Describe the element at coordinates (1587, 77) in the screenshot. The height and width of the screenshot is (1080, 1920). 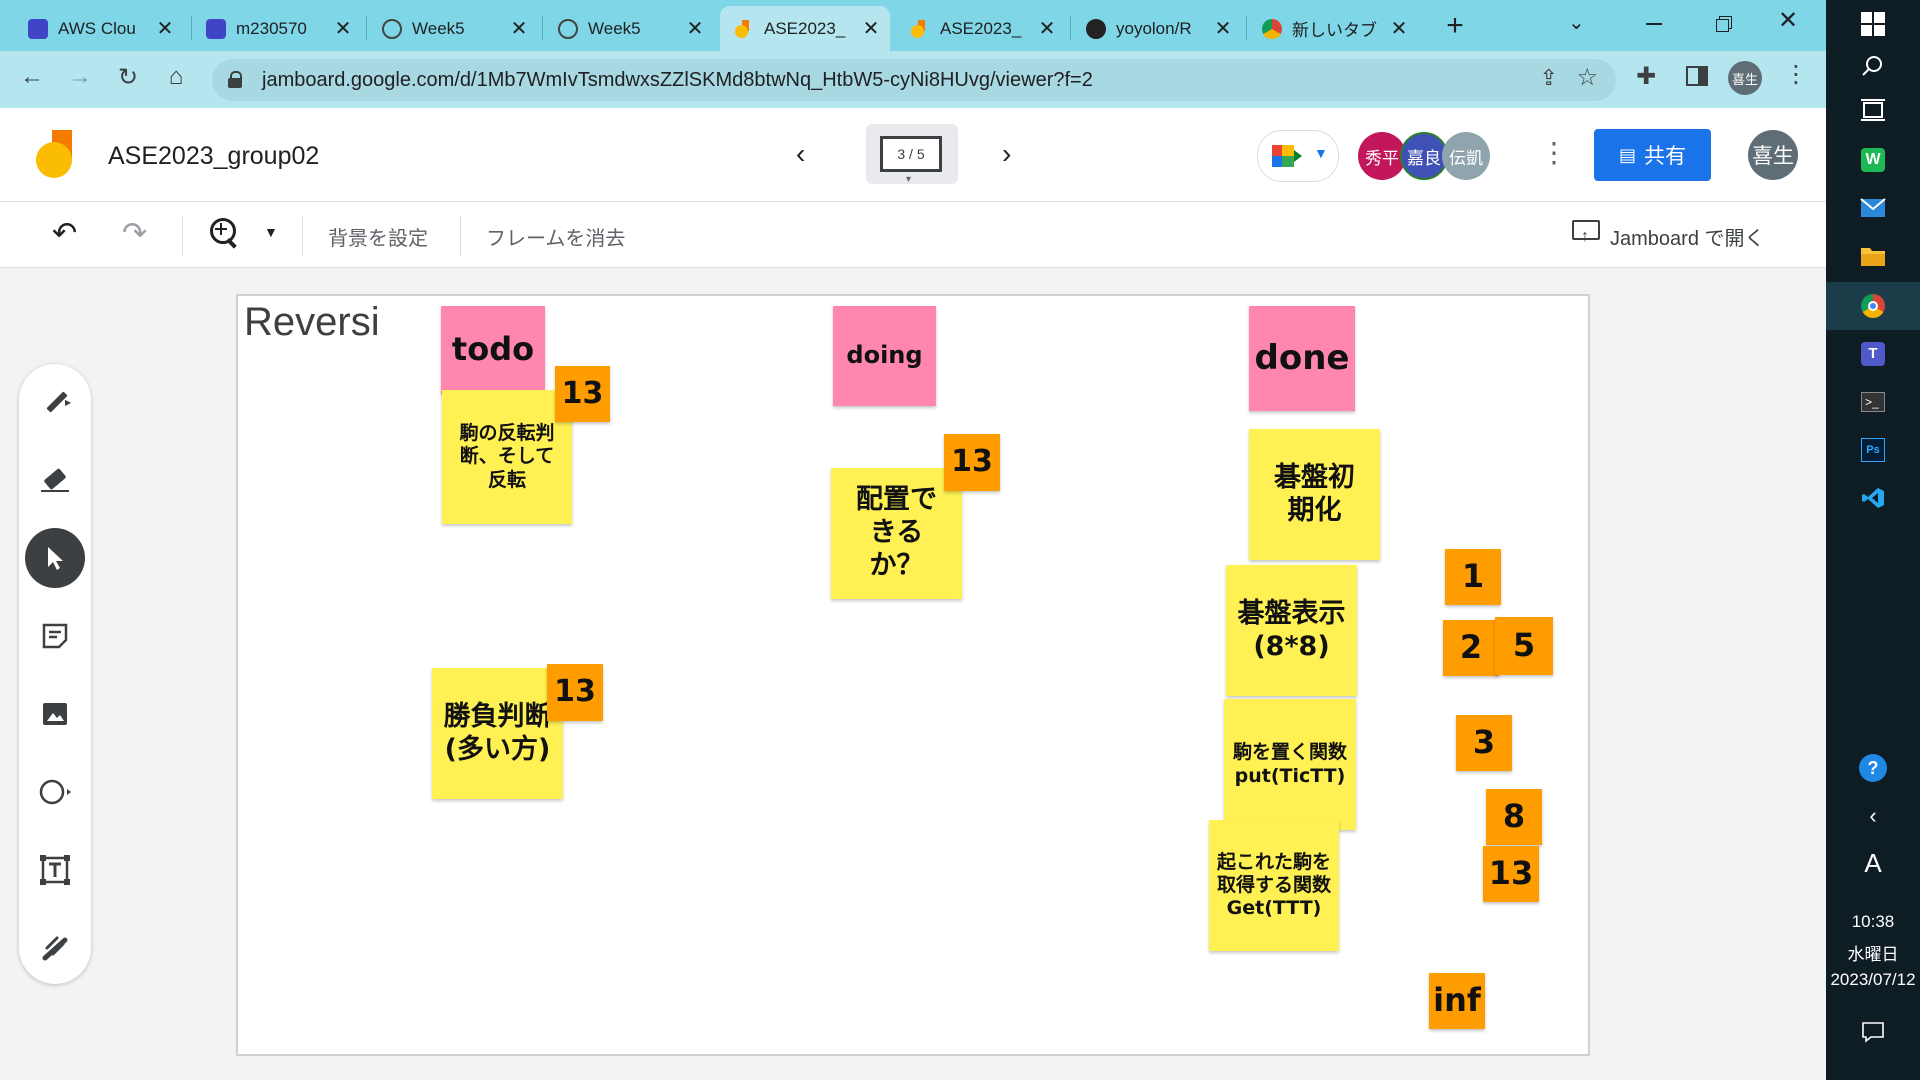
I see `bookmark-star-icon: ☆` at that location.